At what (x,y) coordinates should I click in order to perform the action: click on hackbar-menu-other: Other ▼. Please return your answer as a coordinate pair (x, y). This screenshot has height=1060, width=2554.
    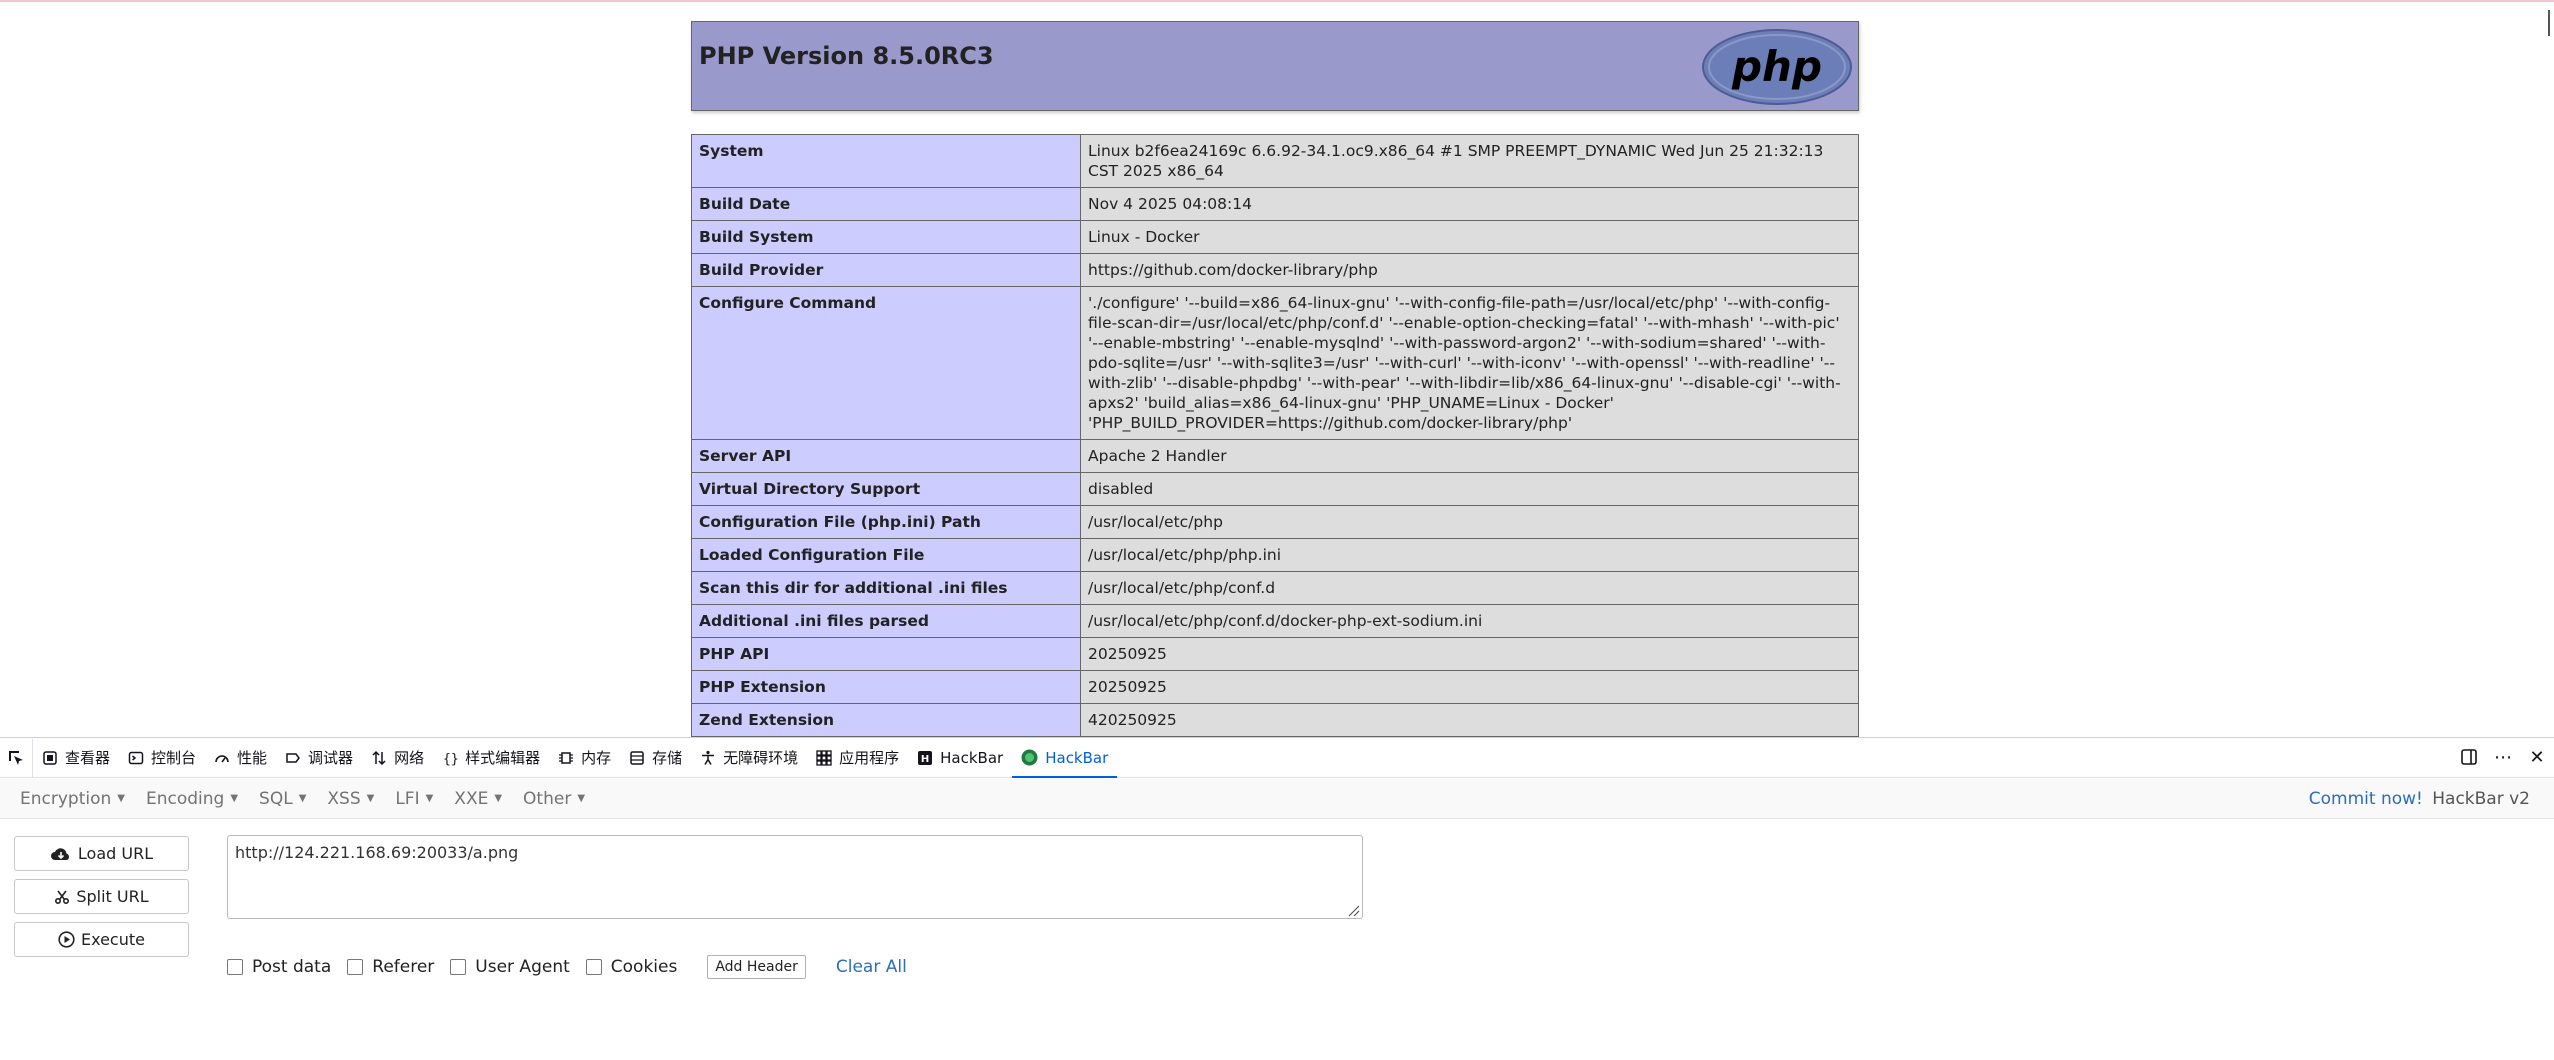
    Looking at the image, I should click on (554, 799).